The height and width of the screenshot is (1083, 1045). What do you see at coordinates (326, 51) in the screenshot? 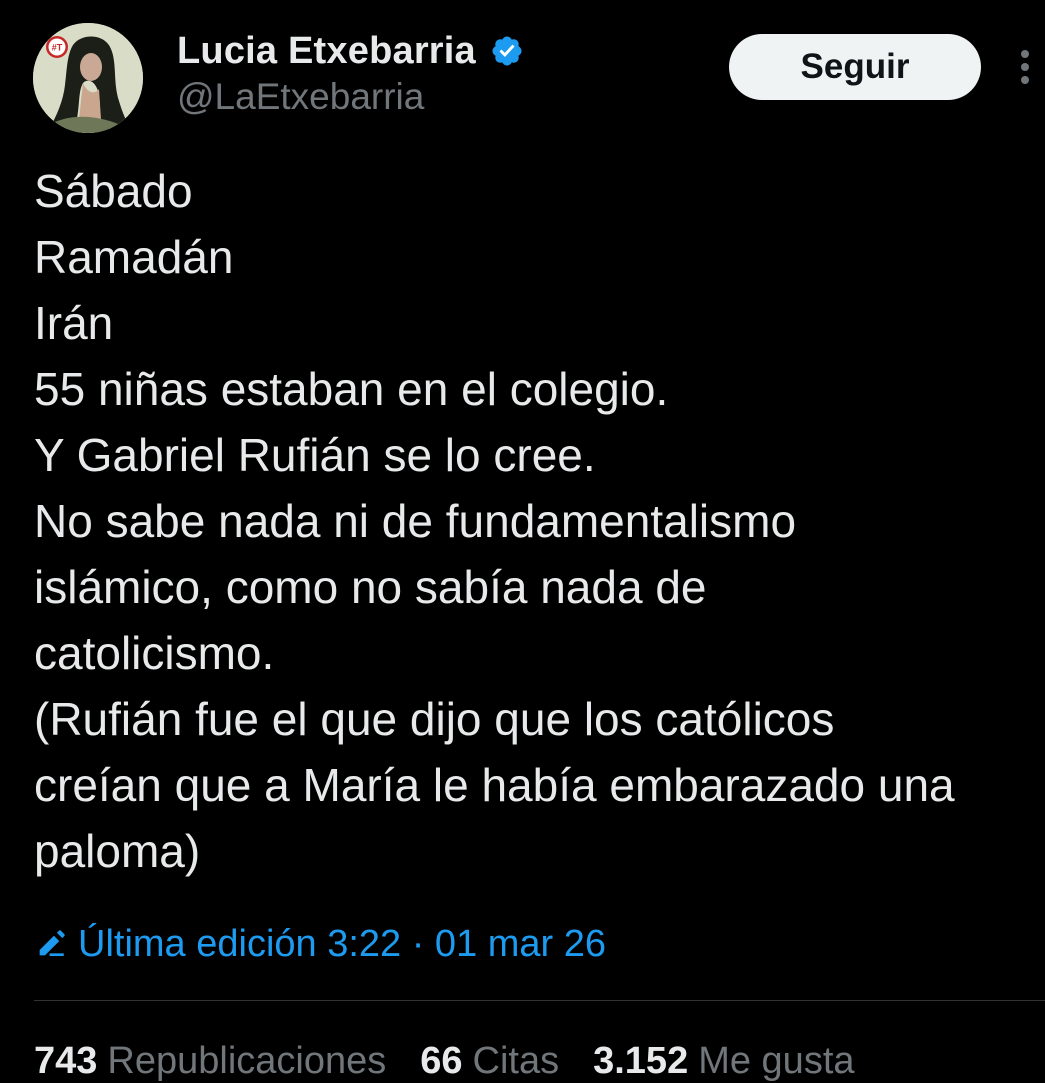
I see `author-display-name: Lucia Etxebarria` at bounding box center [326, 51].